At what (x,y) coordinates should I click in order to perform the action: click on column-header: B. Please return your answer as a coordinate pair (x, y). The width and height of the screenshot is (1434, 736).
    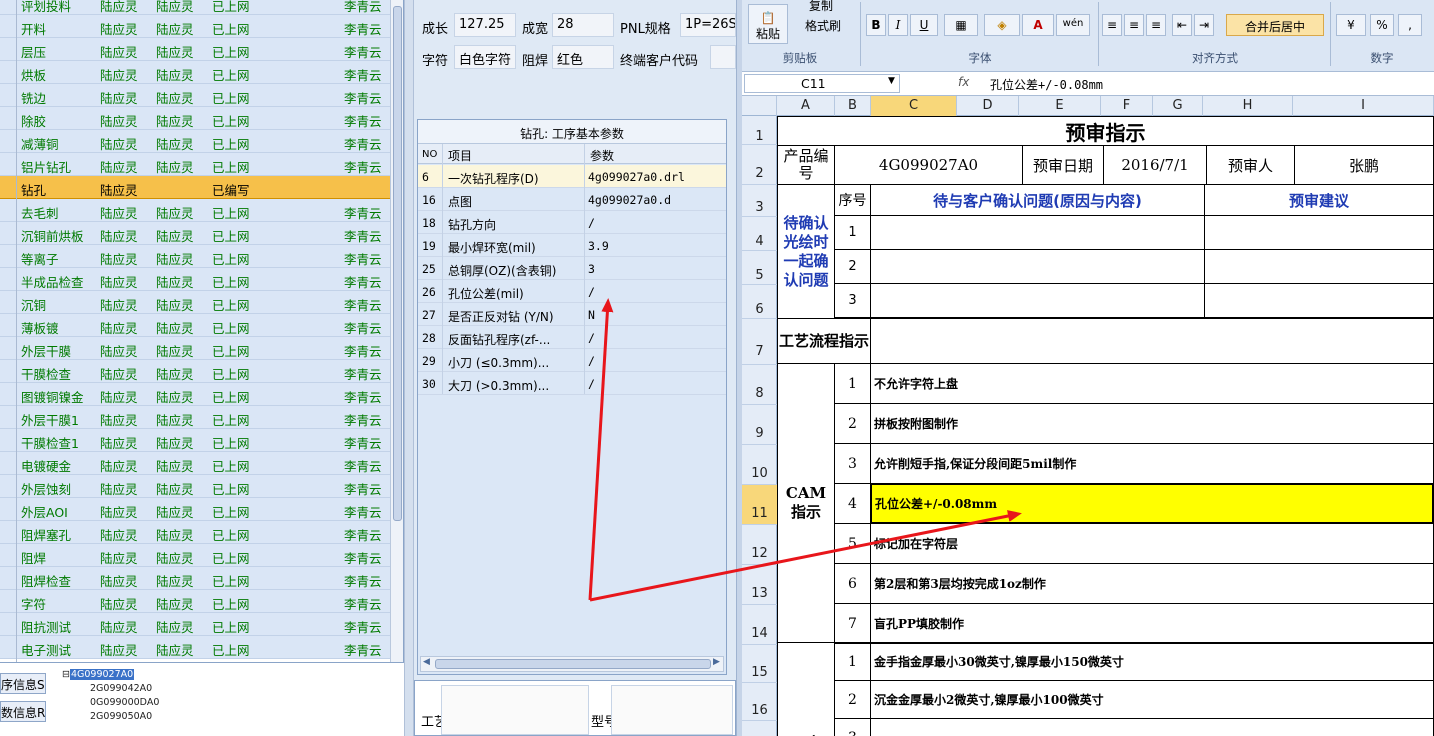
    Looking at the image, I should click on (853, 106).